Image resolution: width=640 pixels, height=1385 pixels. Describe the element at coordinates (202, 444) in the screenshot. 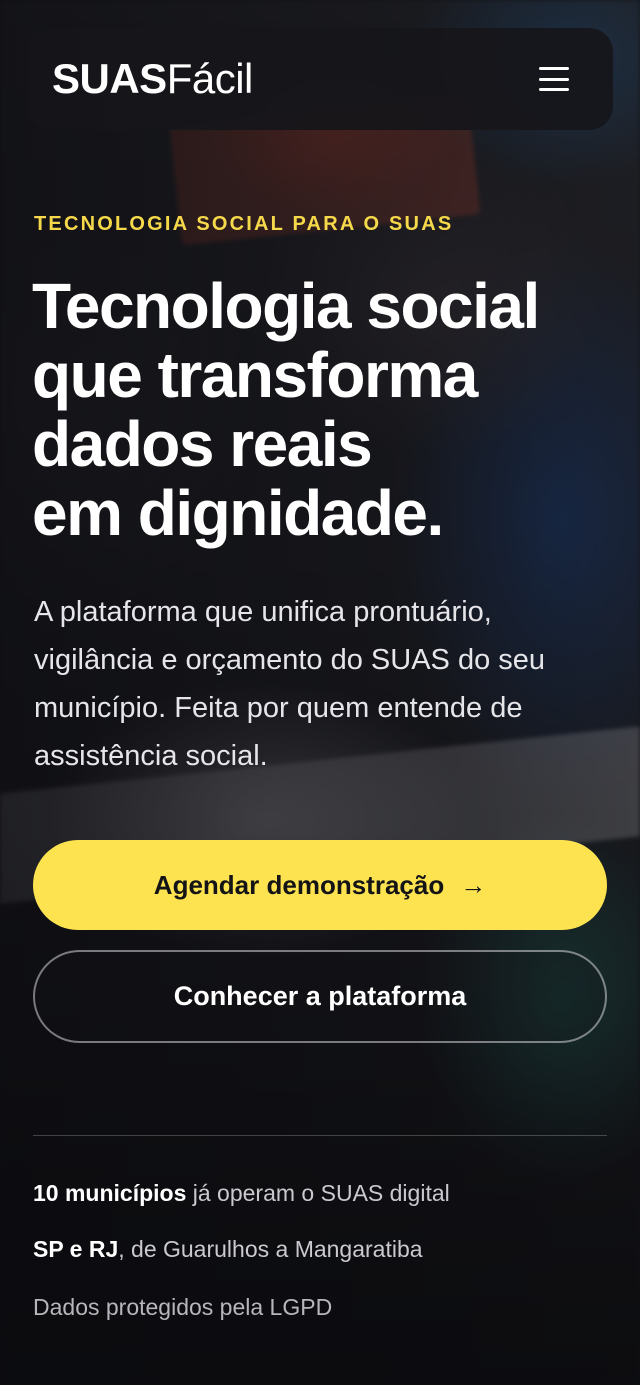

I see `headline-line: dados reais` at that location.